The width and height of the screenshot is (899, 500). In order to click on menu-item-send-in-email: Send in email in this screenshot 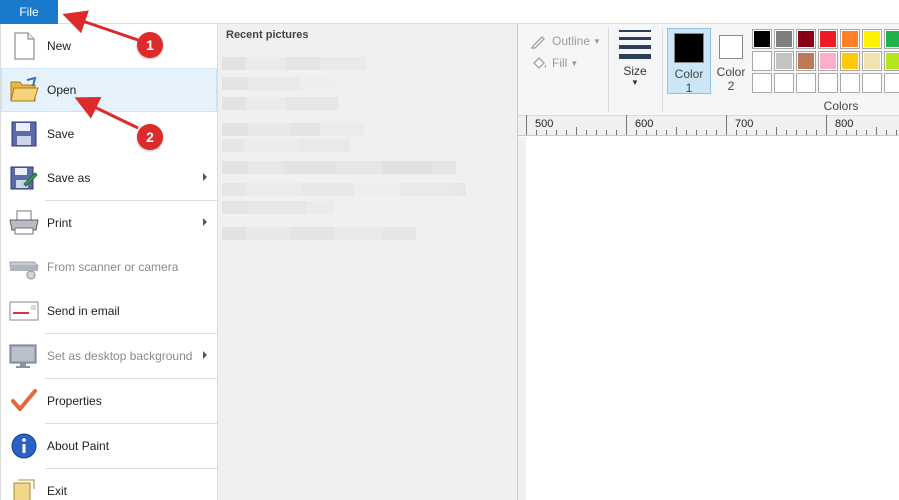, I will do `click(109, 311)`.